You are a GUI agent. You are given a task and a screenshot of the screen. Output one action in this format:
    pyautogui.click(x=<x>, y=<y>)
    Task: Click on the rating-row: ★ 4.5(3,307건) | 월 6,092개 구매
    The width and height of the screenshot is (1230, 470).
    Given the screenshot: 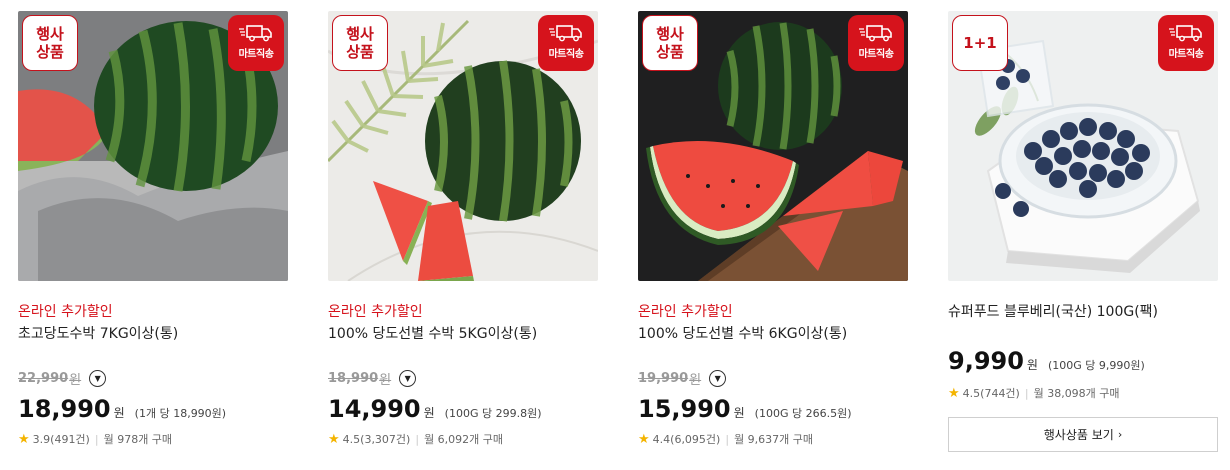 What is the action you would take?
    pyautogui.click(x=415, y=439)
    